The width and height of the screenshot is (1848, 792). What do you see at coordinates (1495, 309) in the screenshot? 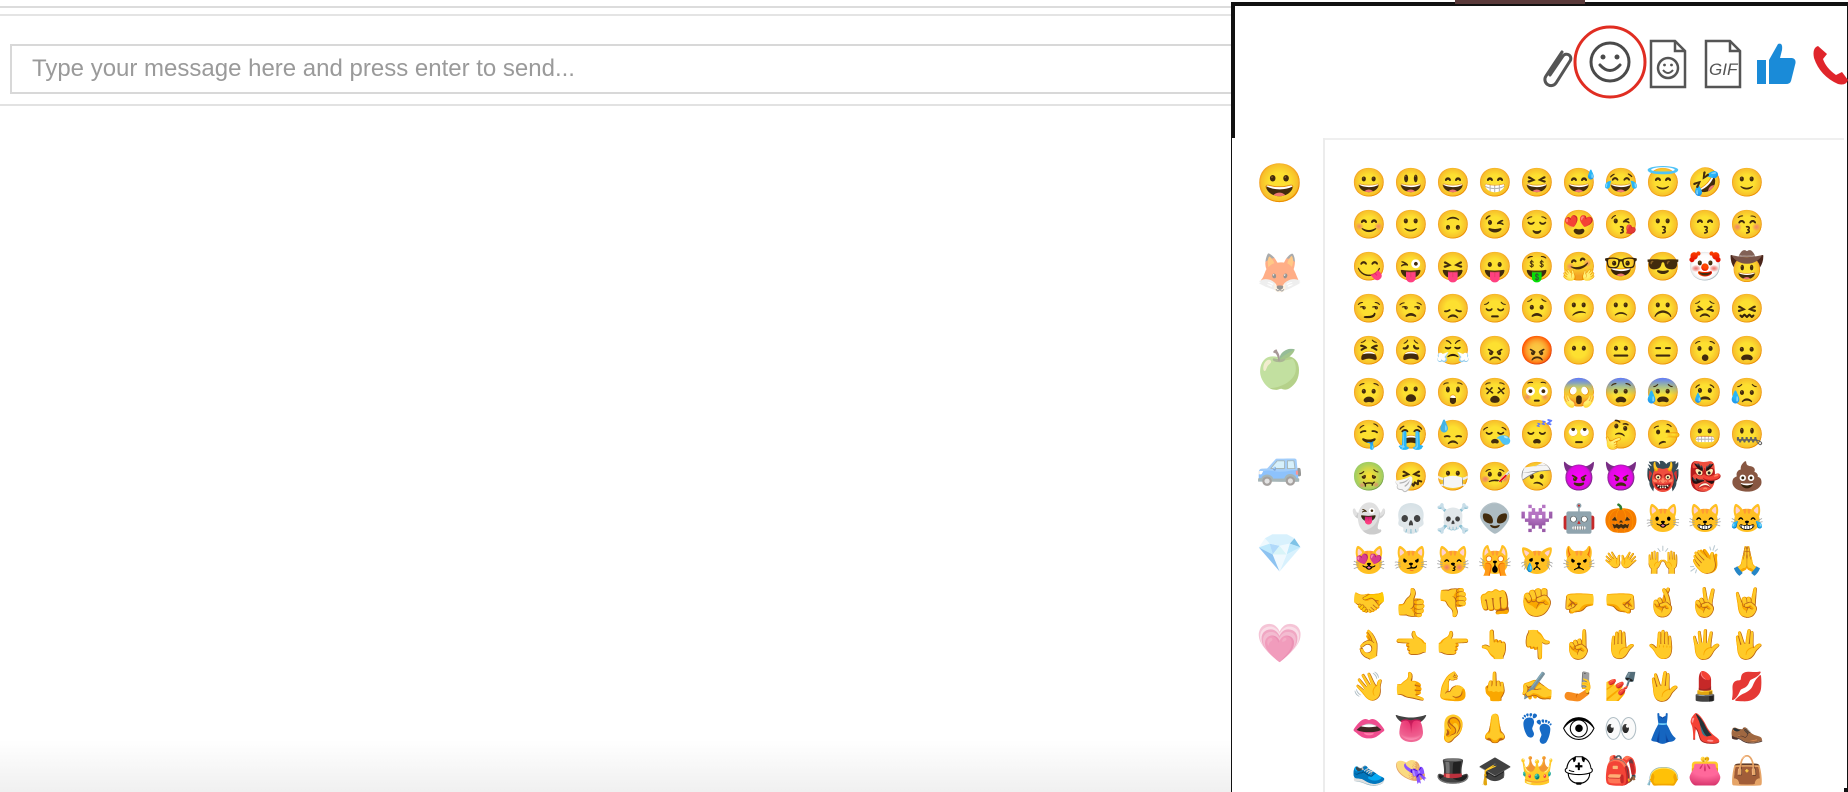
I see `emoji-item: 😔` at bounding box center [1495, 309].